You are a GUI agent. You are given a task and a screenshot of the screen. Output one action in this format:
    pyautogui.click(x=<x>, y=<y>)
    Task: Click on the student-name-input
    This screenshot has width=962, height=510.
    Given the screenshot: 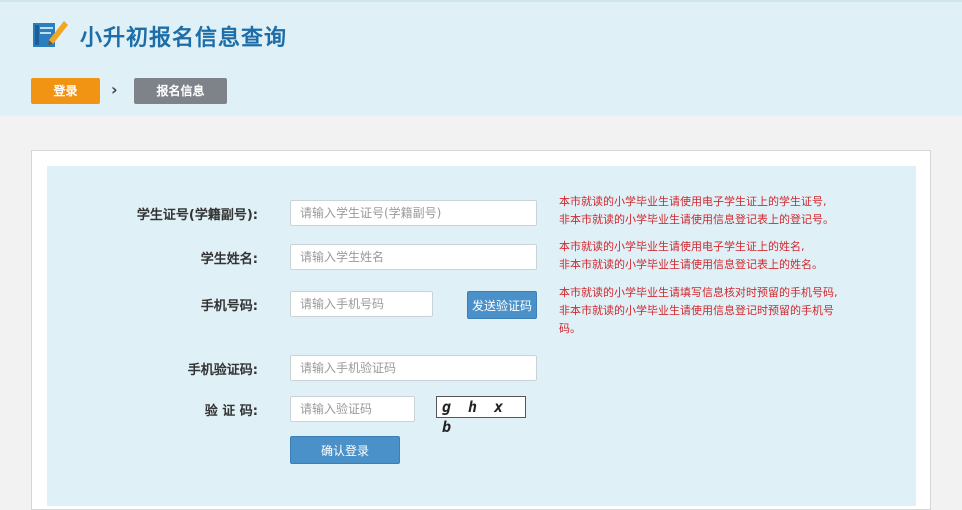 What is the action you would take?
    pyautogui.click(x=413, y=257)
    